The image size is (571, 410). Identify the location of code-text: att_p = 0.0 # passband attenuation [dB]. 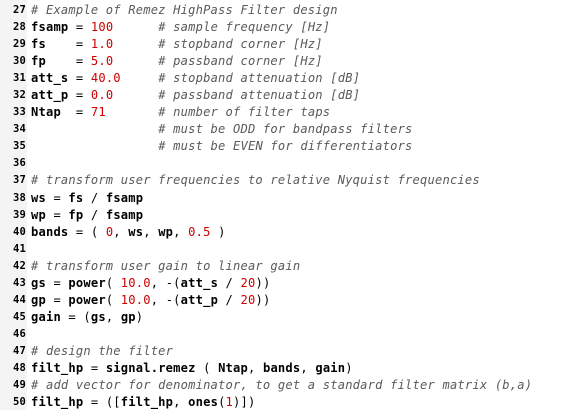
(193, 95).